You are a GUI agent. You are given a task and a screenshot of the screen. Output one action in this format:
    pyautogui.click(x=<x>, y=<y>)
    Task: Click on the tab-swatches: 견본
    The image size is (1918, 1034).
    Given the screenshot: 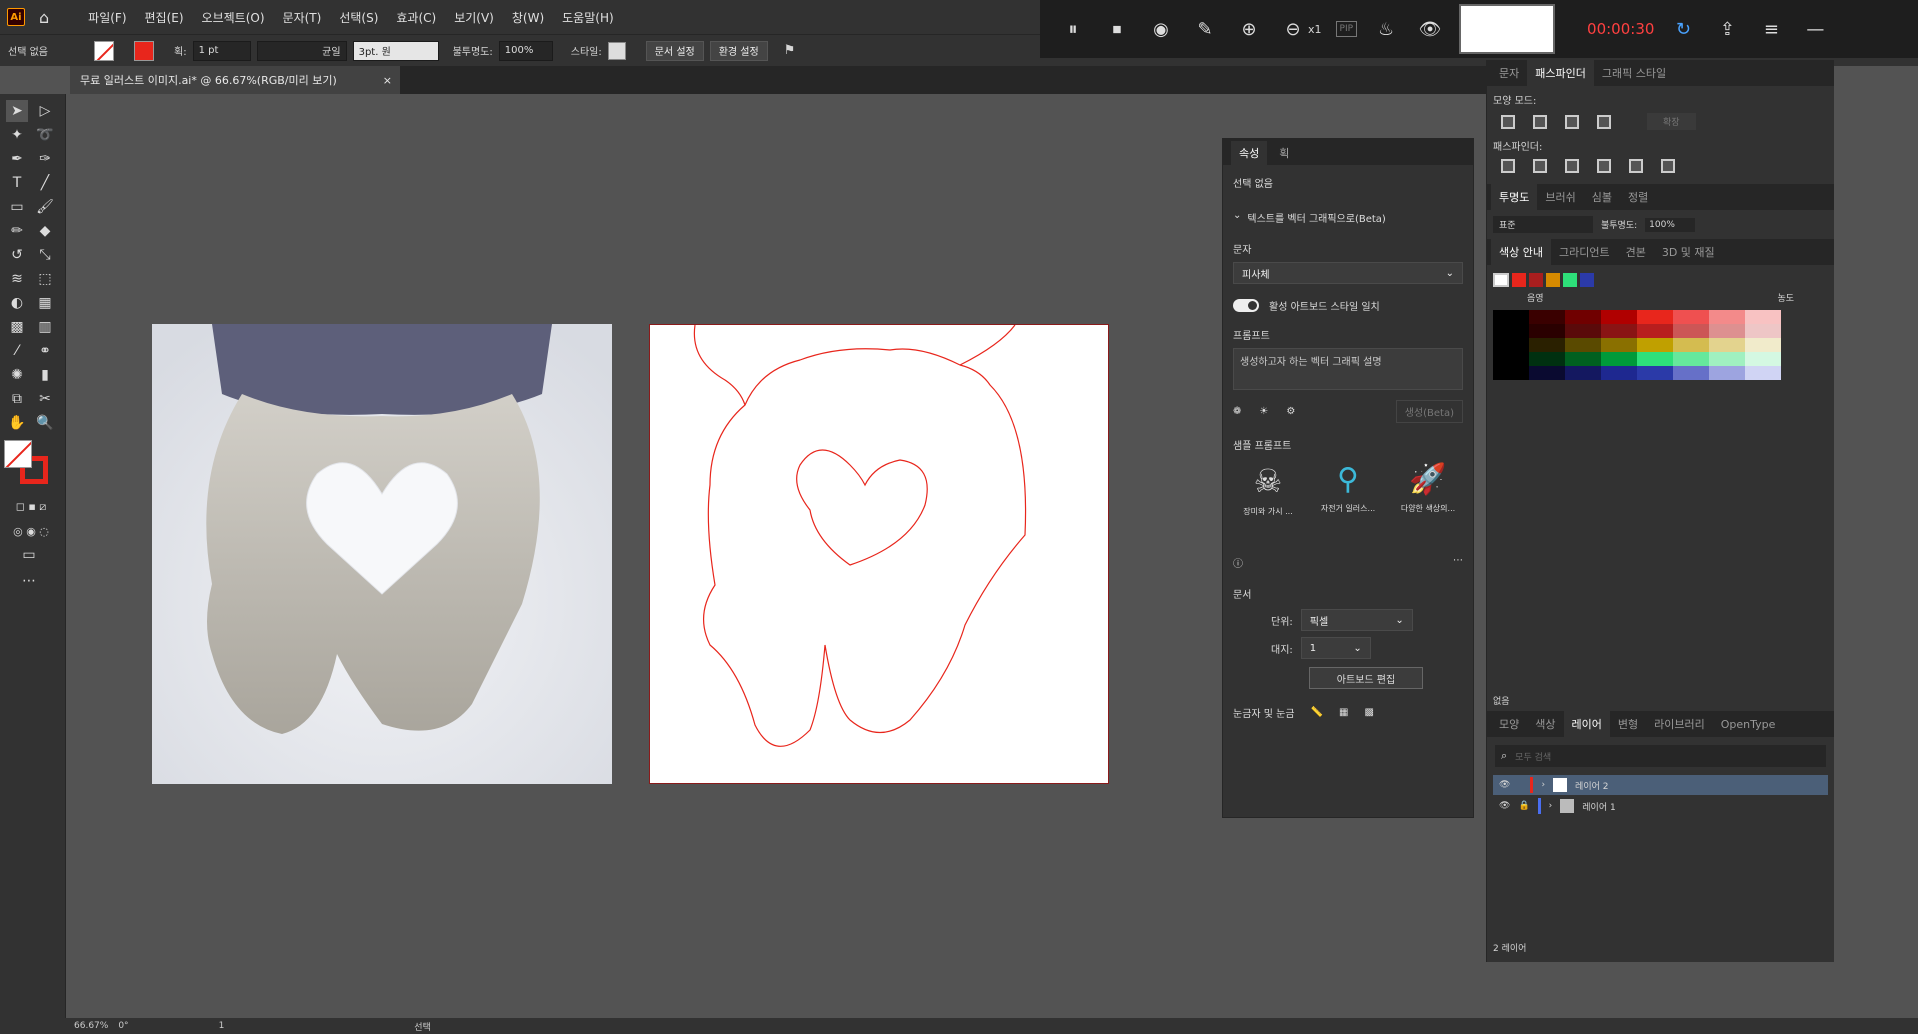 What is the action you would take?
    pyautogui.click(x=1636, y=252)
    